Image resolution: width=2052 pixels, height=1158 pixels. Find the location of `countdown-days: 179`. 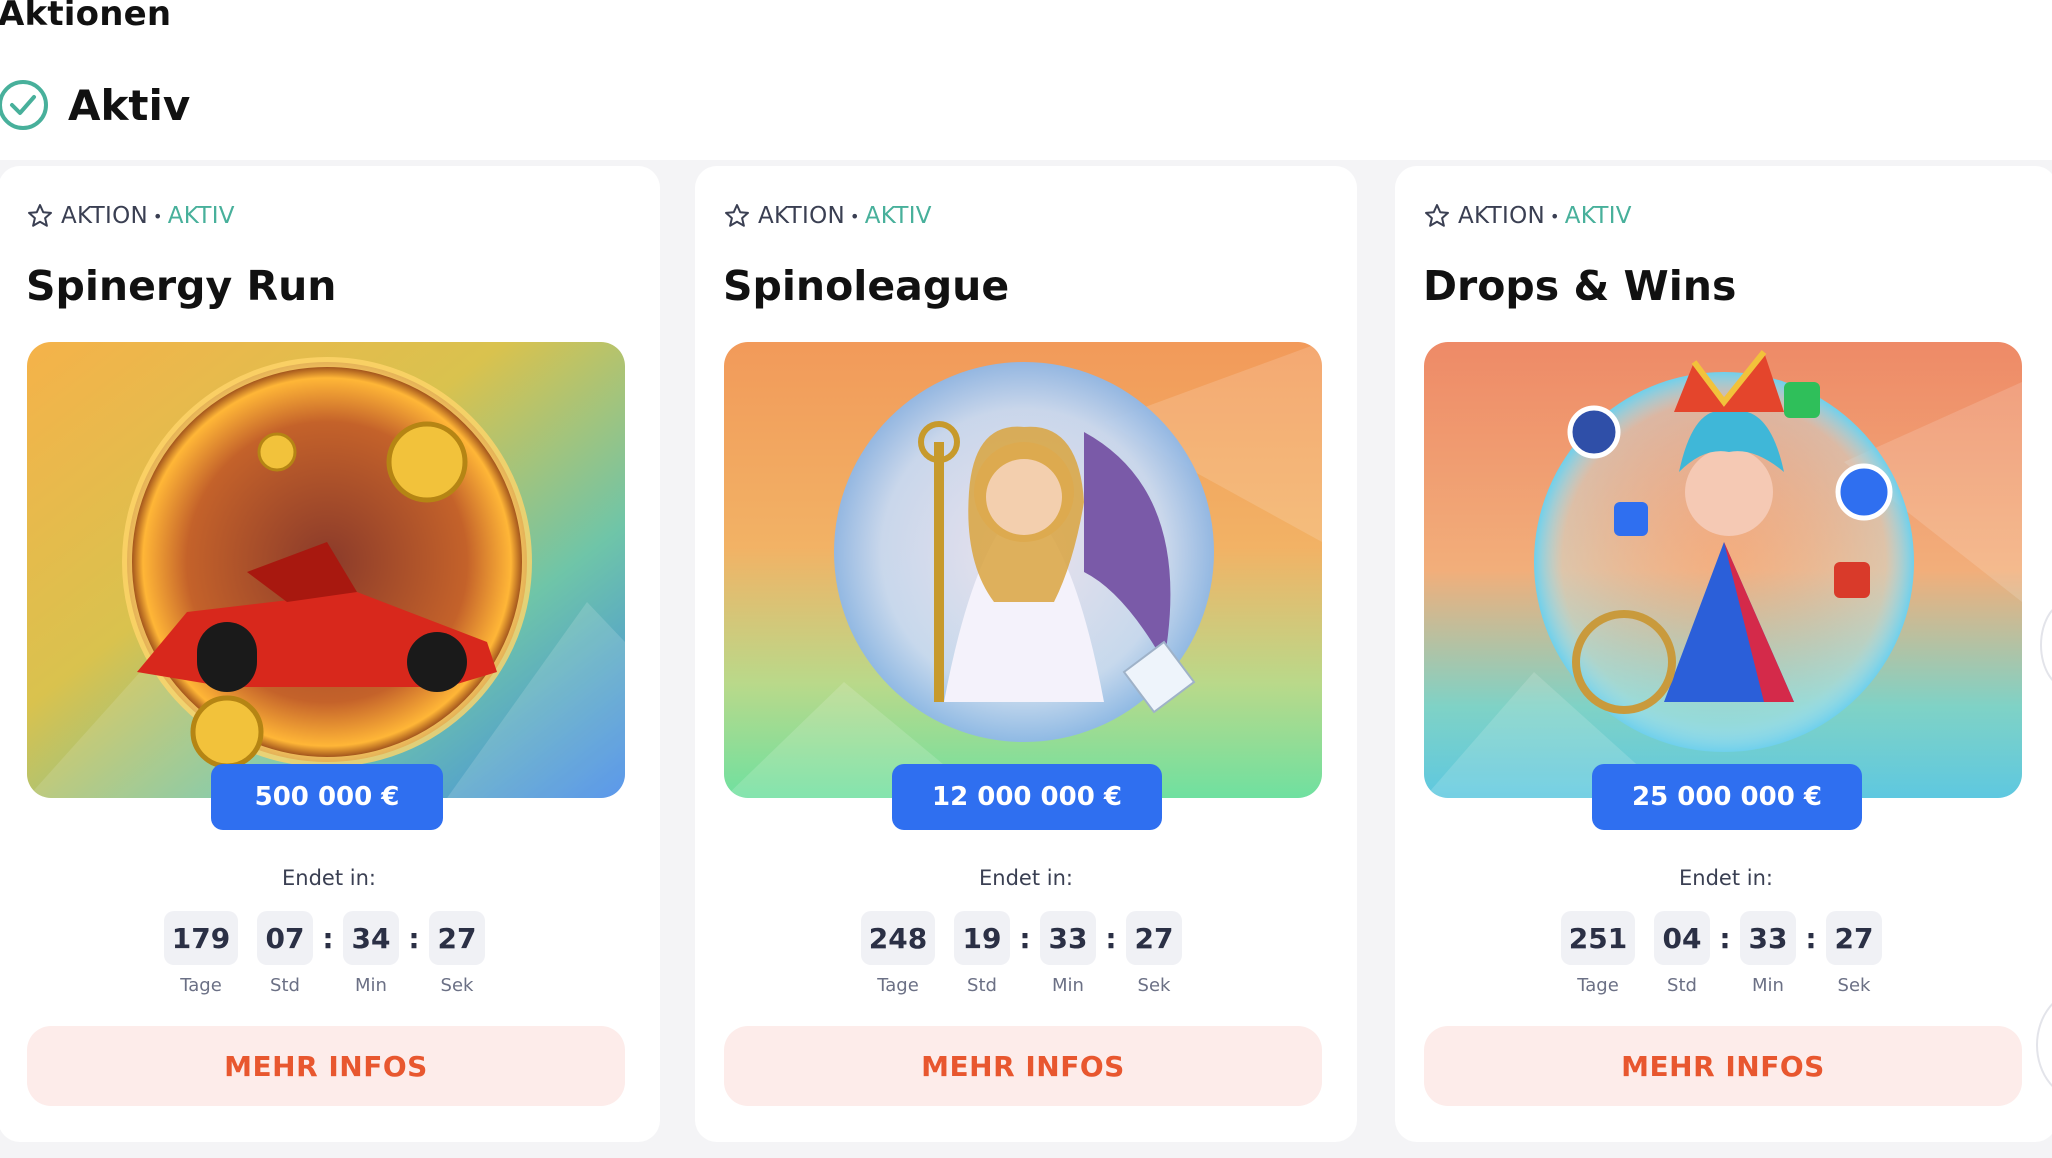

countdown-days: 179 is located at coordinates (201, 938).